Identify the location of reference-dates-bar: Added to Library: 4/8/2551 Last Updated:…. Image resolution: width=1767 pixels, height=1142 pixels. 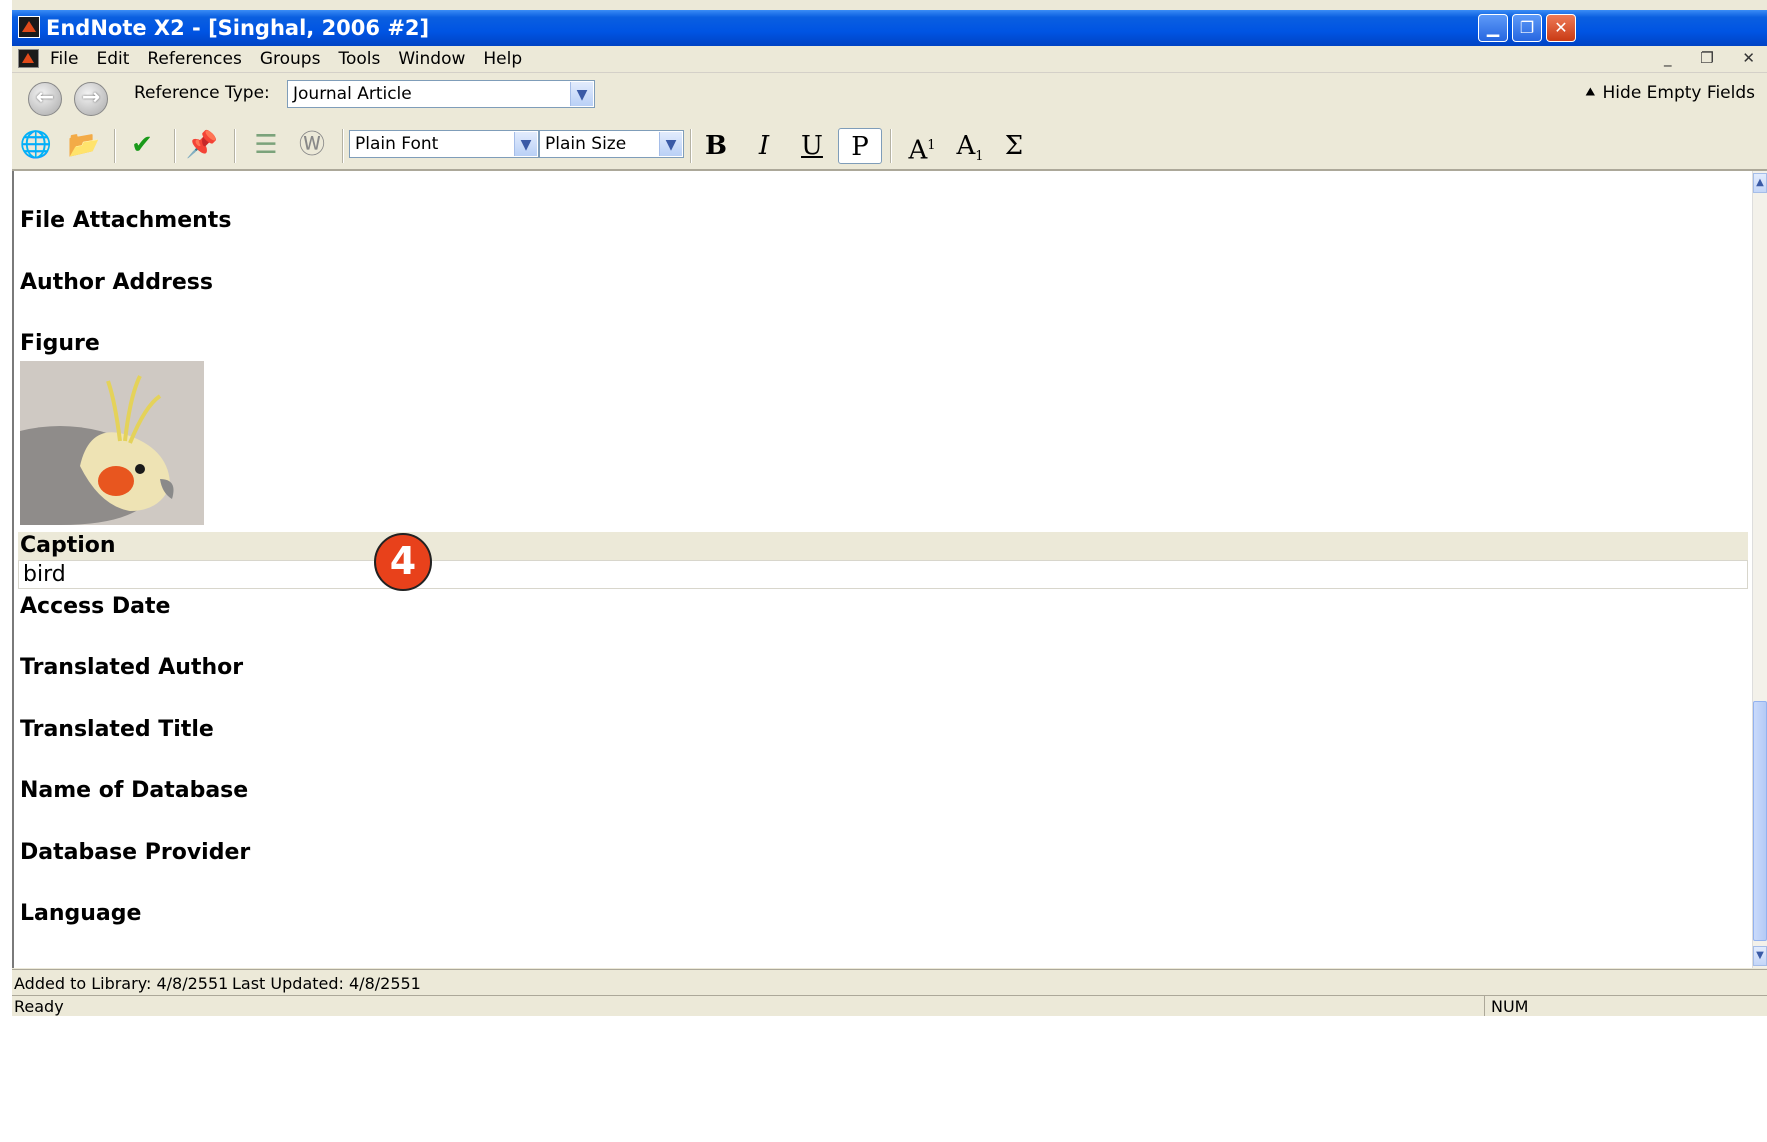
(889, 982).